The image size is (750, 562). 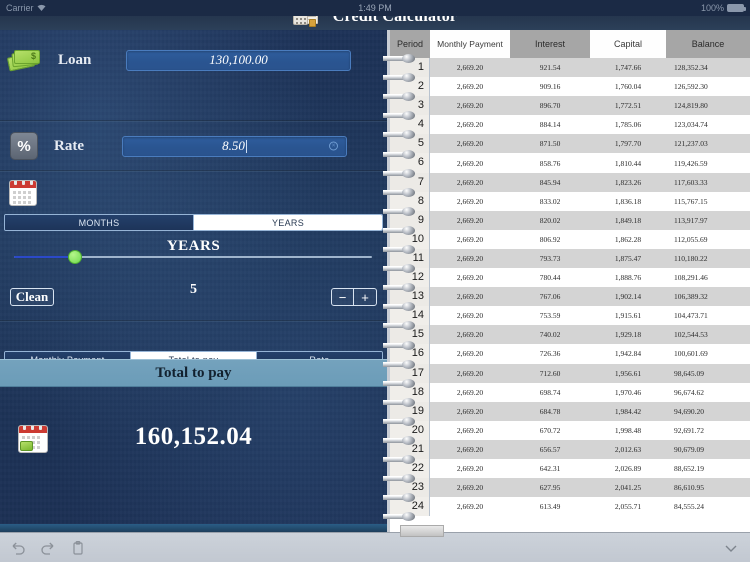 I want to click on table-cell: 2,055.71, so click(x=628, y=507).